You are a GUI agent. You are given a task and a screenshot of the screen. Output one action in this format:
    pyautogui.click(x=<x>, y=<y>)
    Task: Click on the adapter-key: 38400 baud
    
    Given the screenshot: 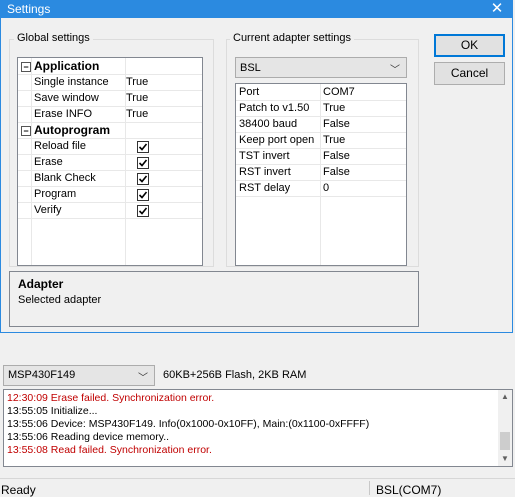 What is the action you would take?
    pyautogui.click(x=268, y=124)
    